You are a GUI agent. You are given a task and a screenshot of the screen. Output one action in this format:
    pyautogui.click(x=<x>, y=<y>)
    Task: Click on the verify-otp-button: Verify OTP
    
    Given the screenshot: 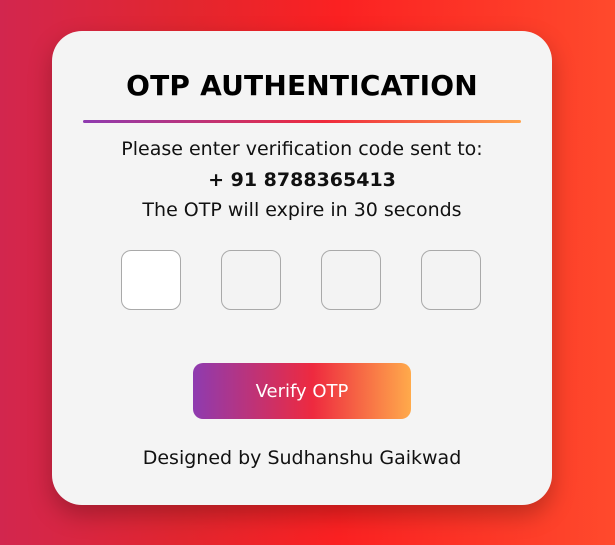 What is the action you would take?
    pyautogui.click(x=302, y=391)
    